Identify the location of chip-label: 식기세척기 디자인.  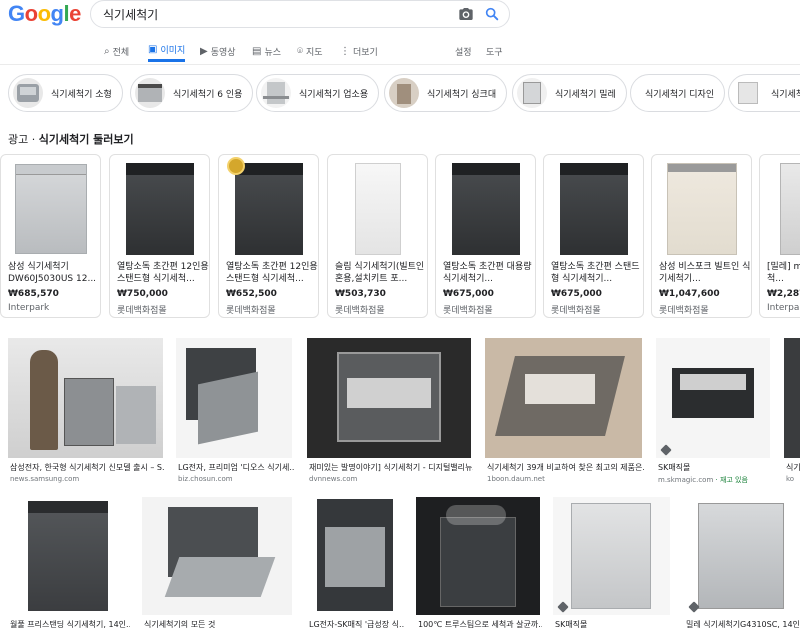
(680, 94).